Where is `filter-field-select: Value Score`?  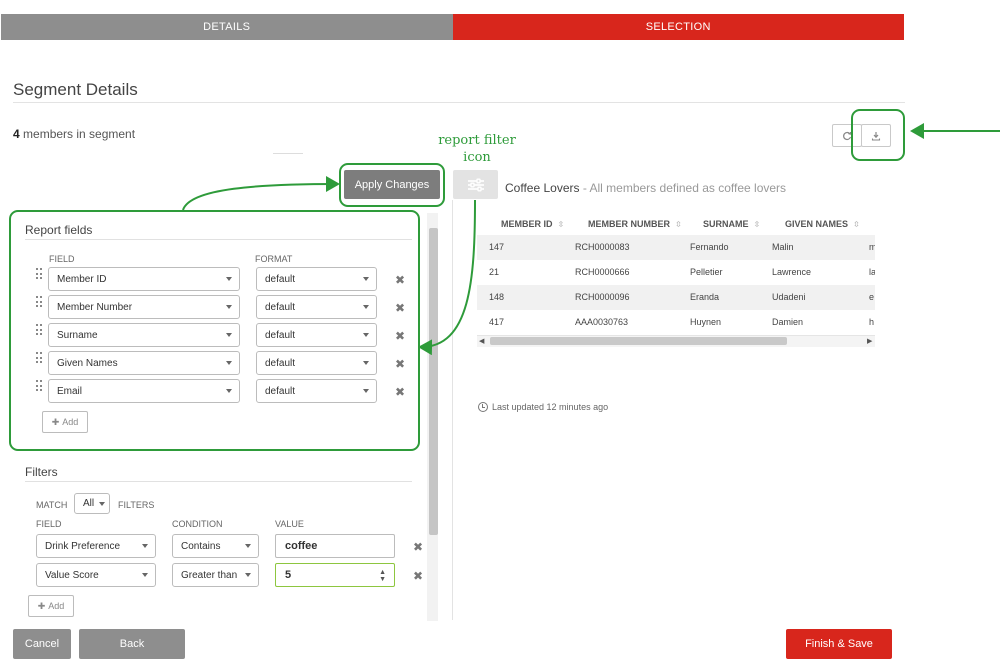 filter-field-select: Value Score is located at coordinates (96, 575).